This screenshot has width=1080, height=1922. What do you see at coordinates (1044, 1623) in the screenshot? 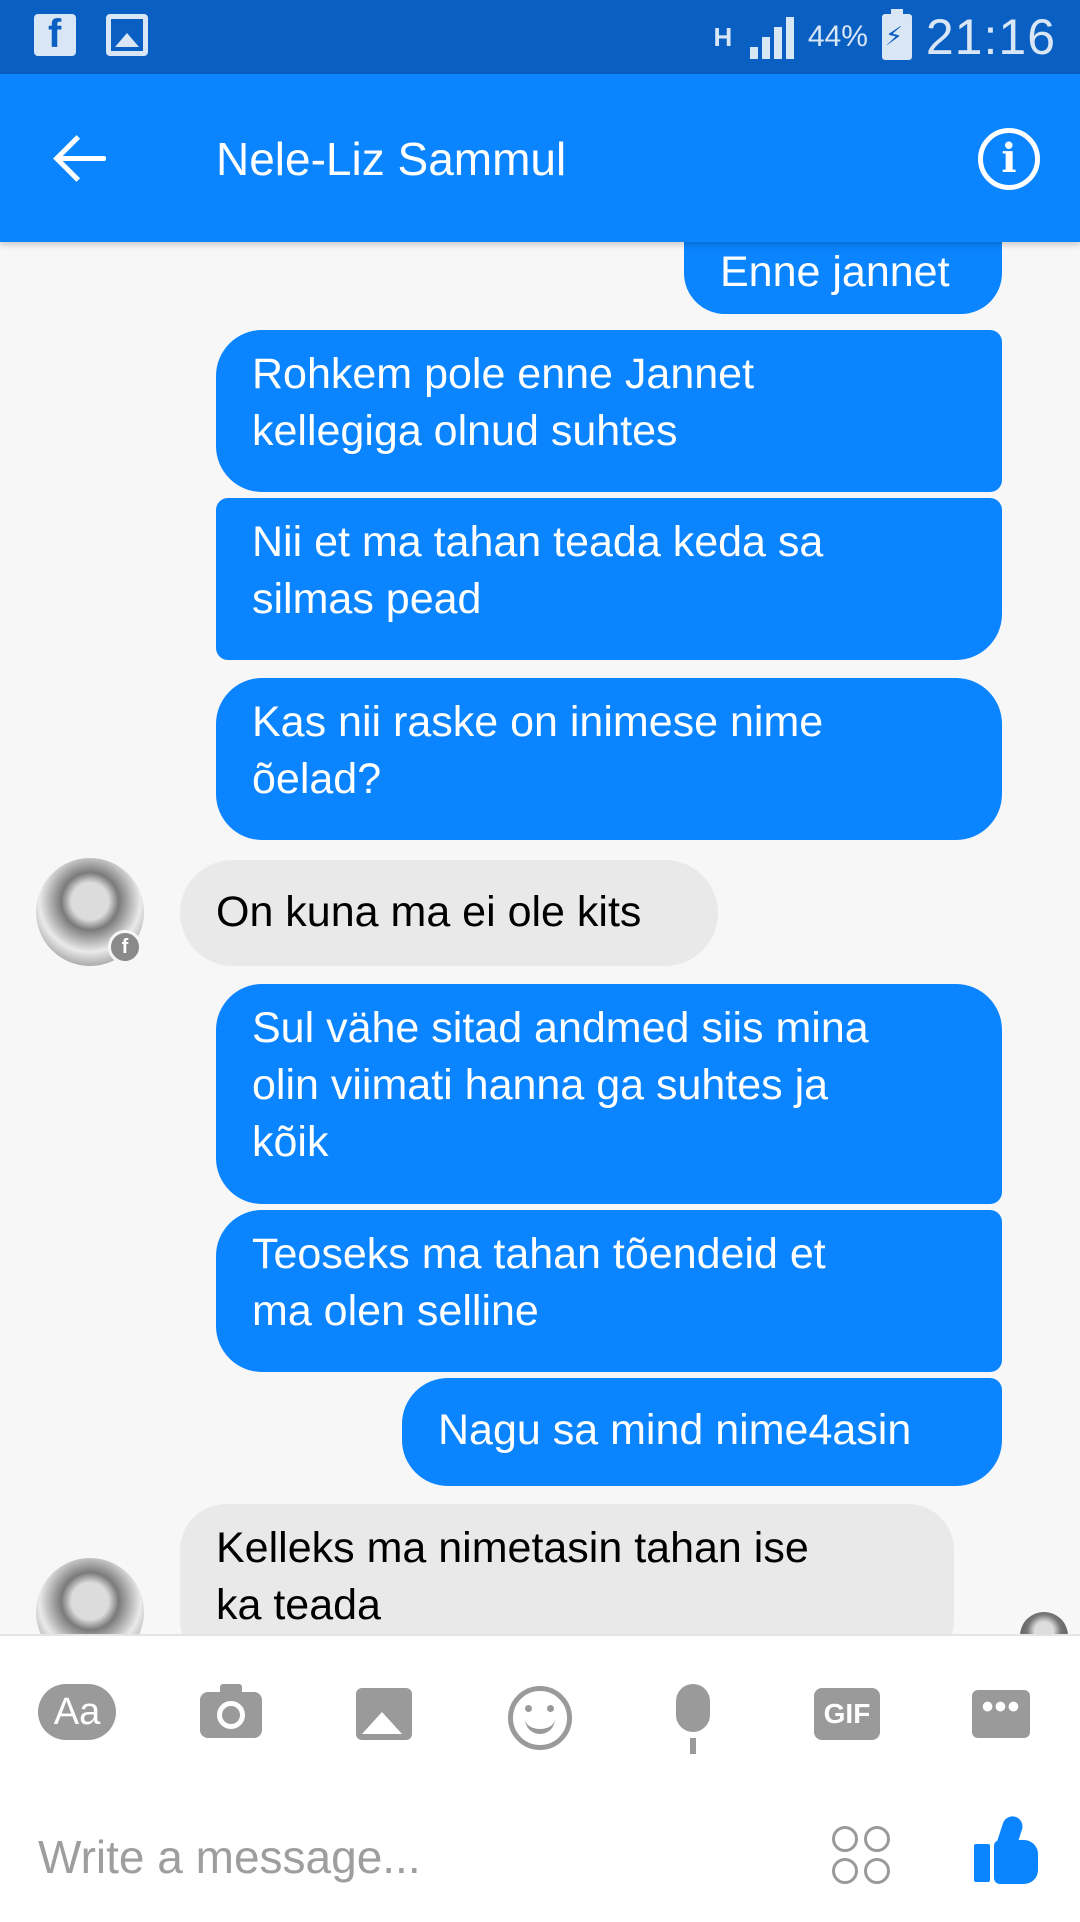
I see `read-receipt-avatar` at bounding box center [1044, 1623].